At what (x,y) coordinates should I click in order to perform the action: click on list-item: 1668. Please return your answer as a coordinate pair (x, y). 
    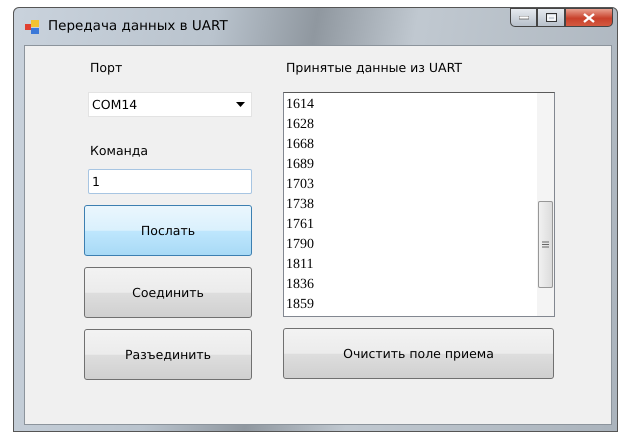
    Looking at the image, I should click on (300, 145).